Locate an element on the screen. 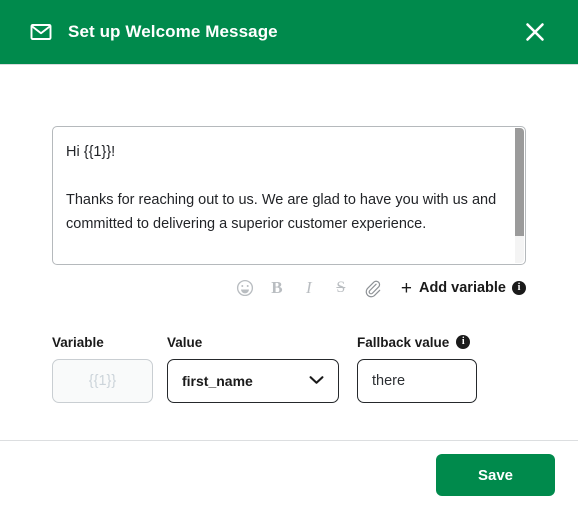 Image resolution: width=578 pixels, height=509 pixels. envelope-icon is located at coordinates (41, 32).